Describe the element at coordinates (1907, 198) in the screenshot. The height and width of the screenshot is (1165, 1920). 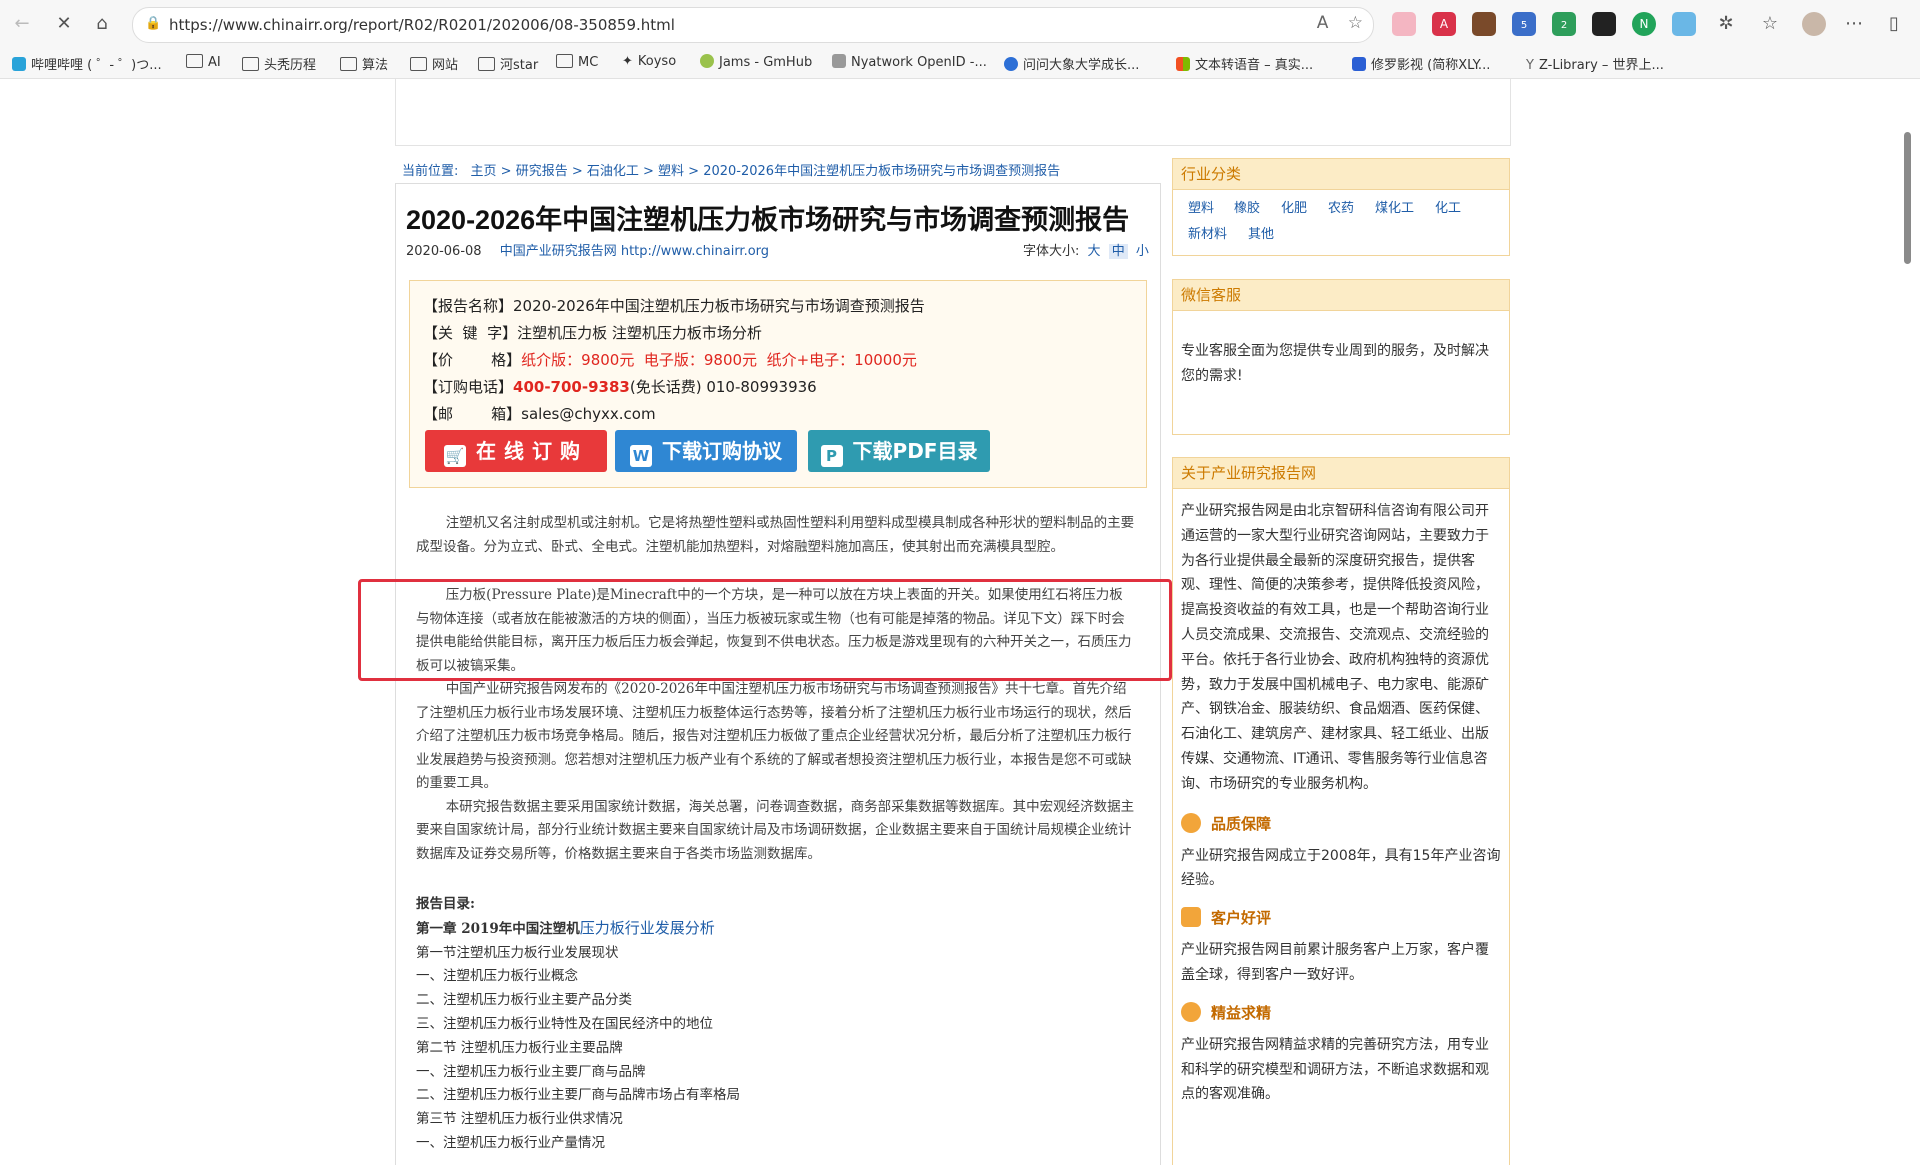
I see `scrollbar-thumb` at that location.